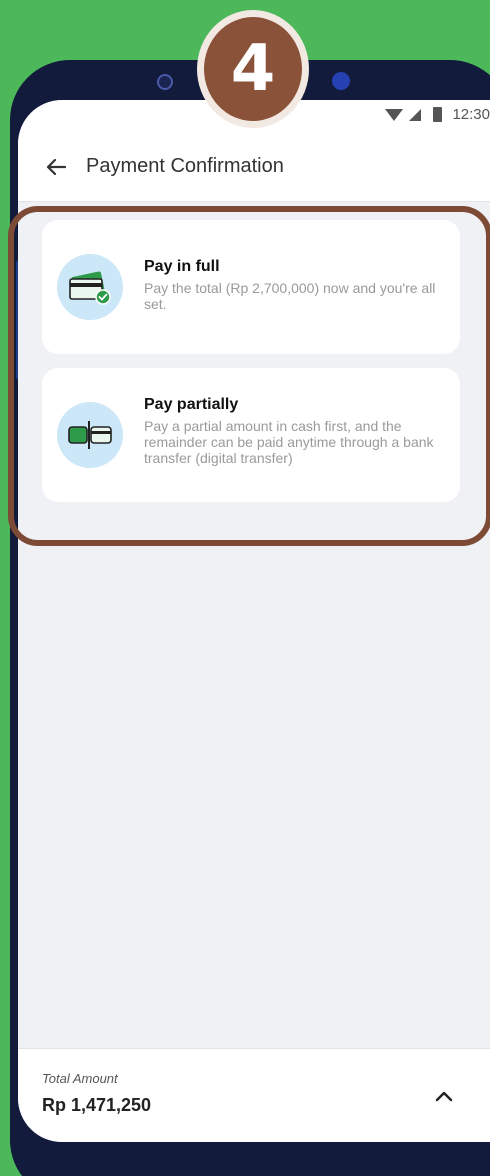  What do you see at coordinates (80, 1078) in the screenshot?
I see `total-amount-label: Total Amount` at bounding box center [80, 1078].